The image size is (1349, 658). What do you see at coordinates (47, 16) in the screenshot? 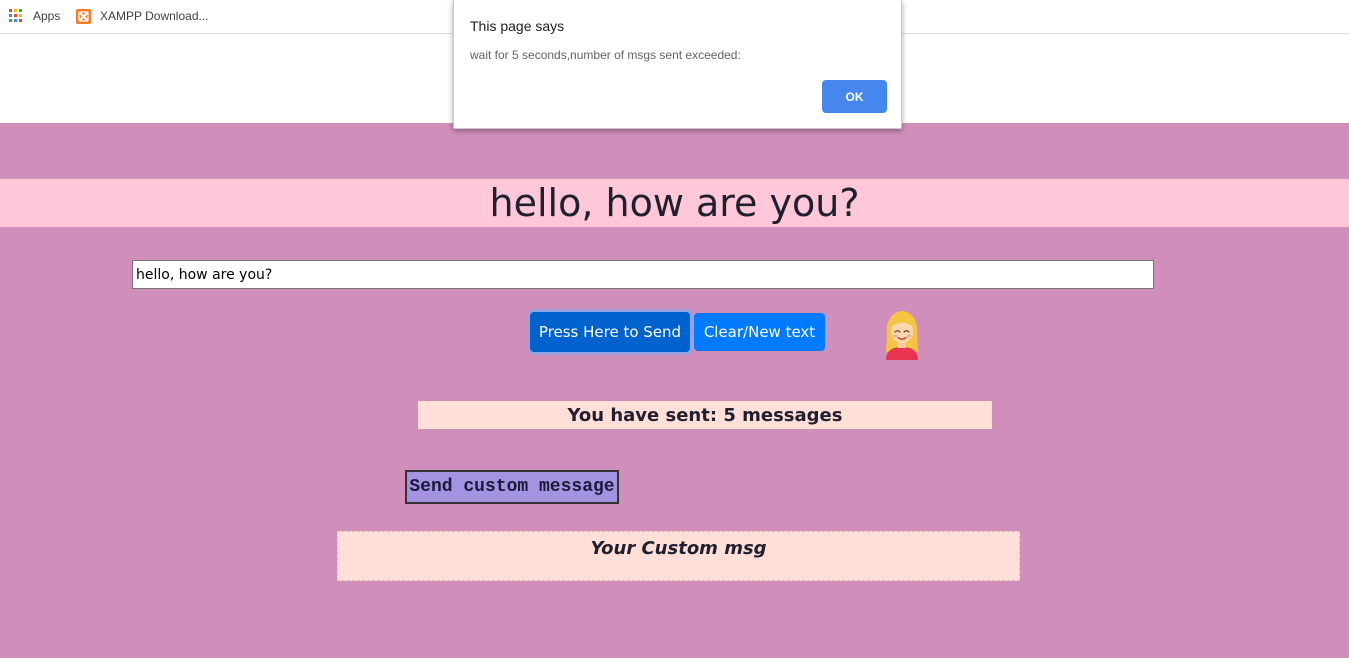
I see `bookmark-apps-label: Apps` at bounding box center [47, 16].